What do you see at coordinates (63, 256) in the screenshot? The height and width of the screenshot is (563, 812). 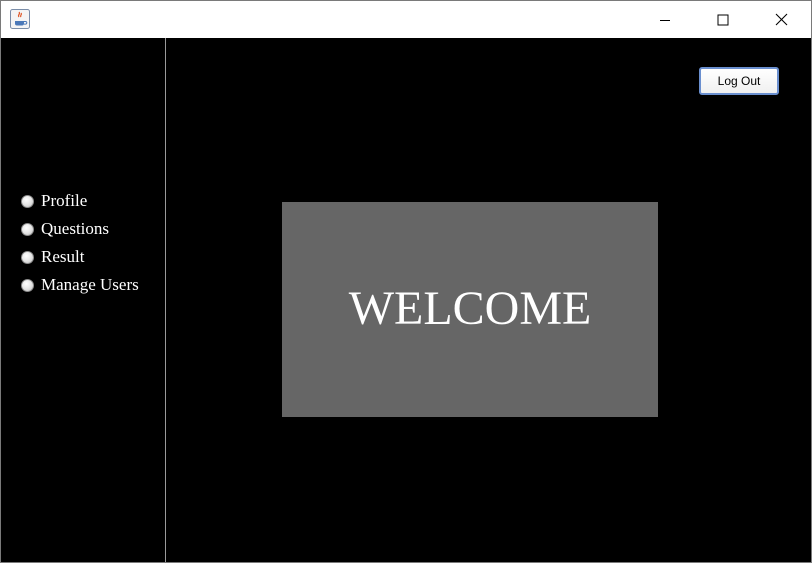 I see `nav-label-result: Result` at bounding box center [63, 256].